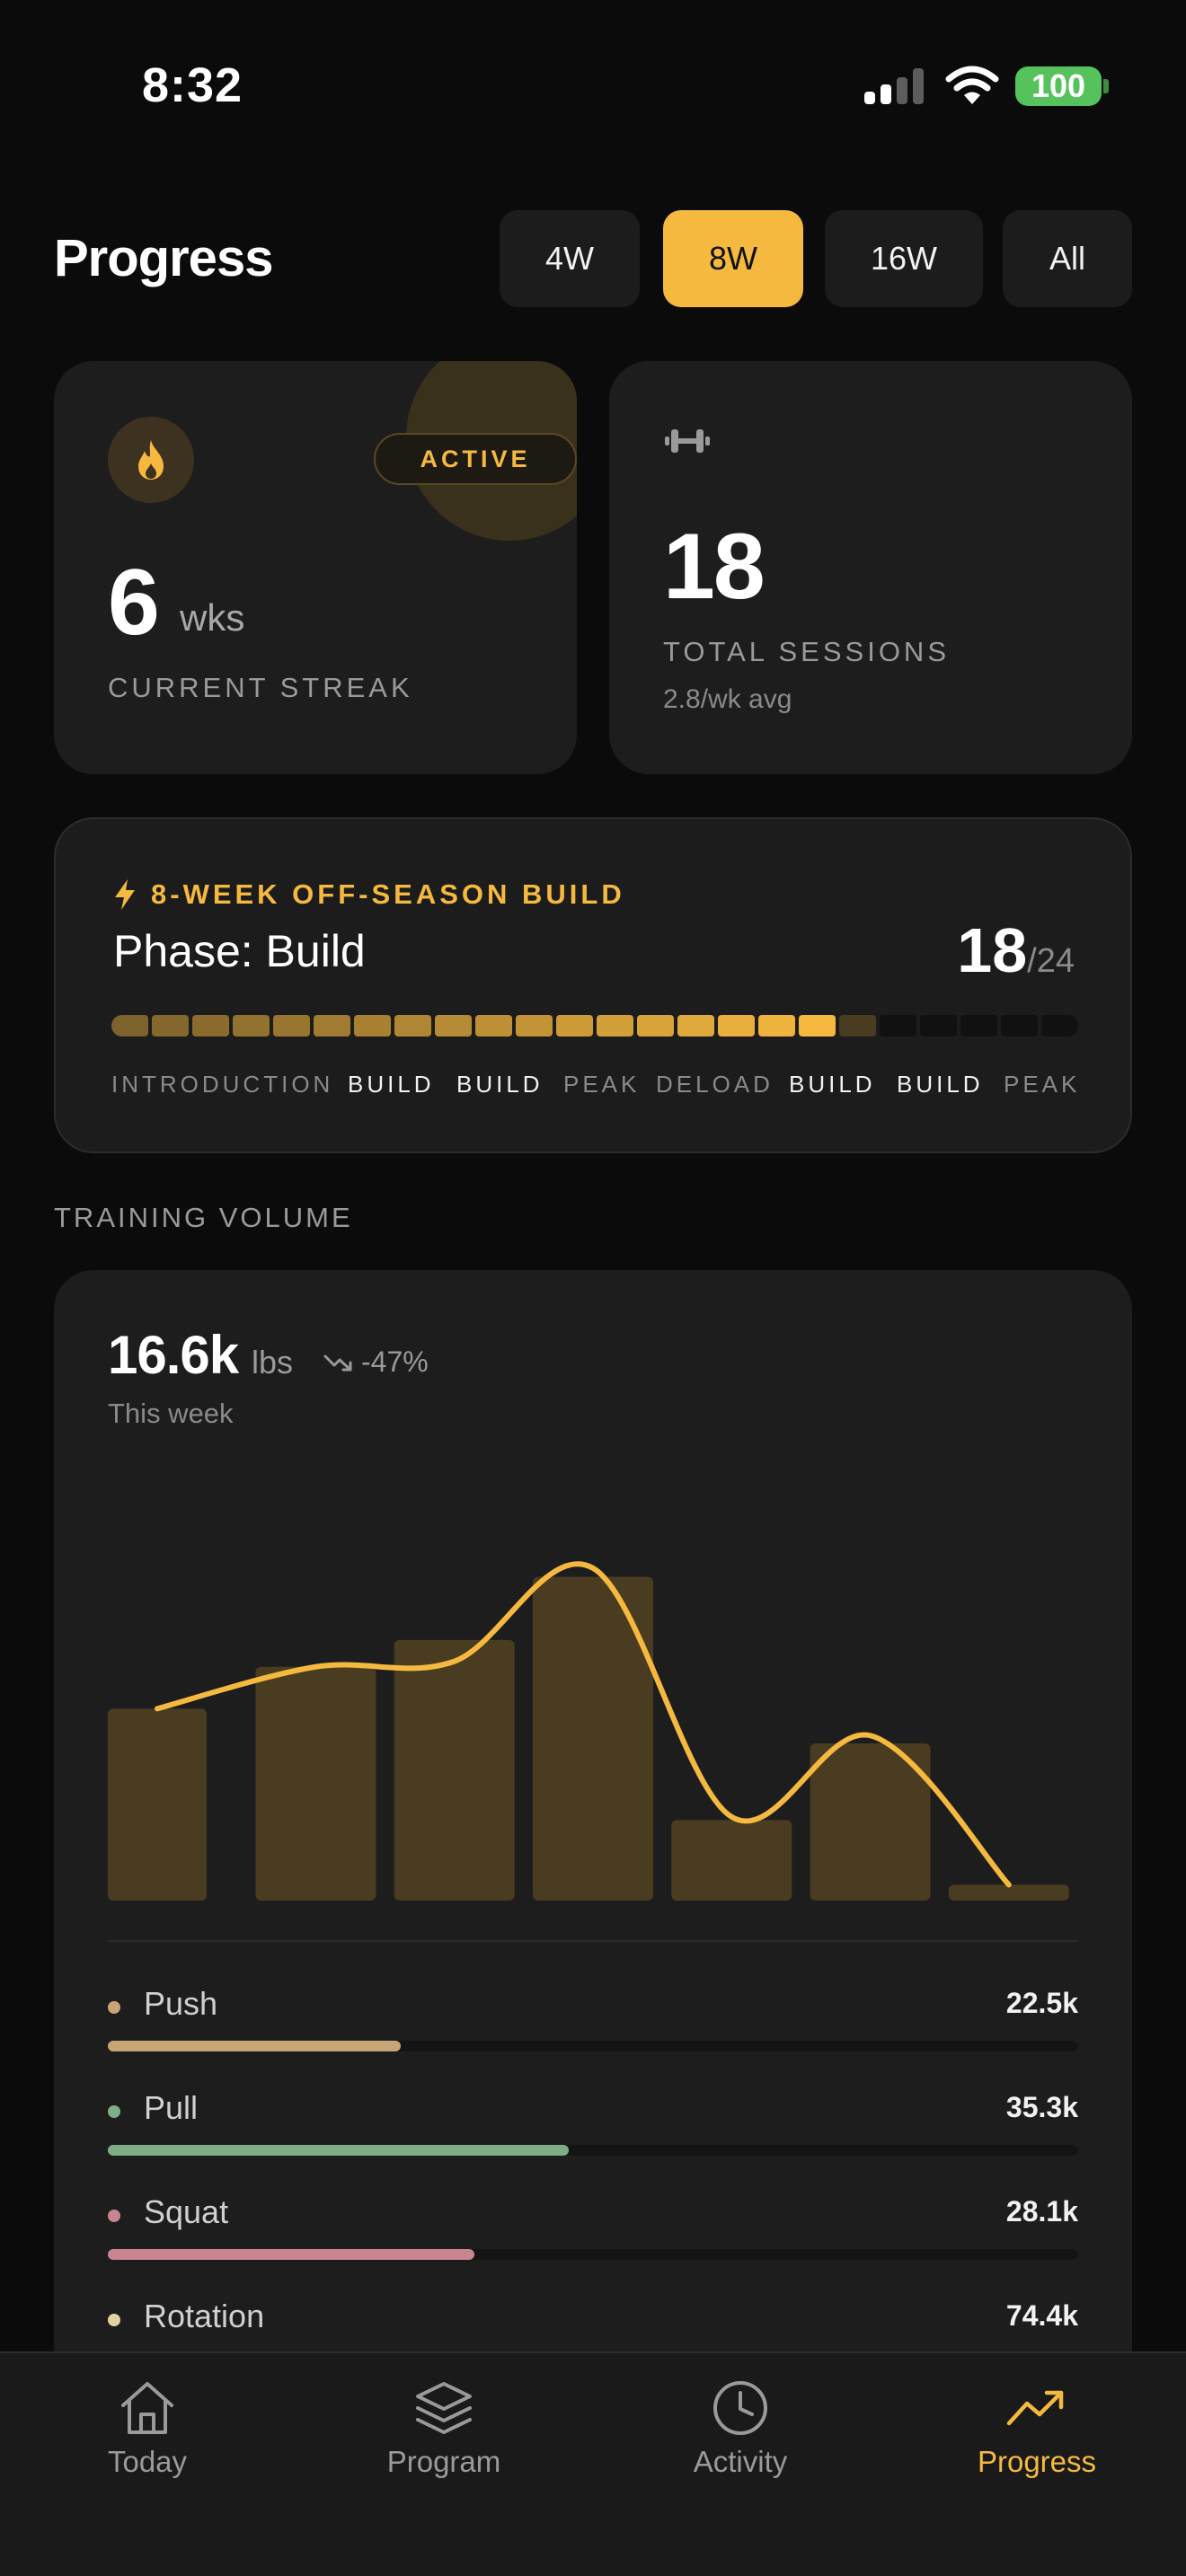 Image resolution: width=1186 pixels, height=2576 pixels. I want to click on tab-today: Today, so click(147, 2439).